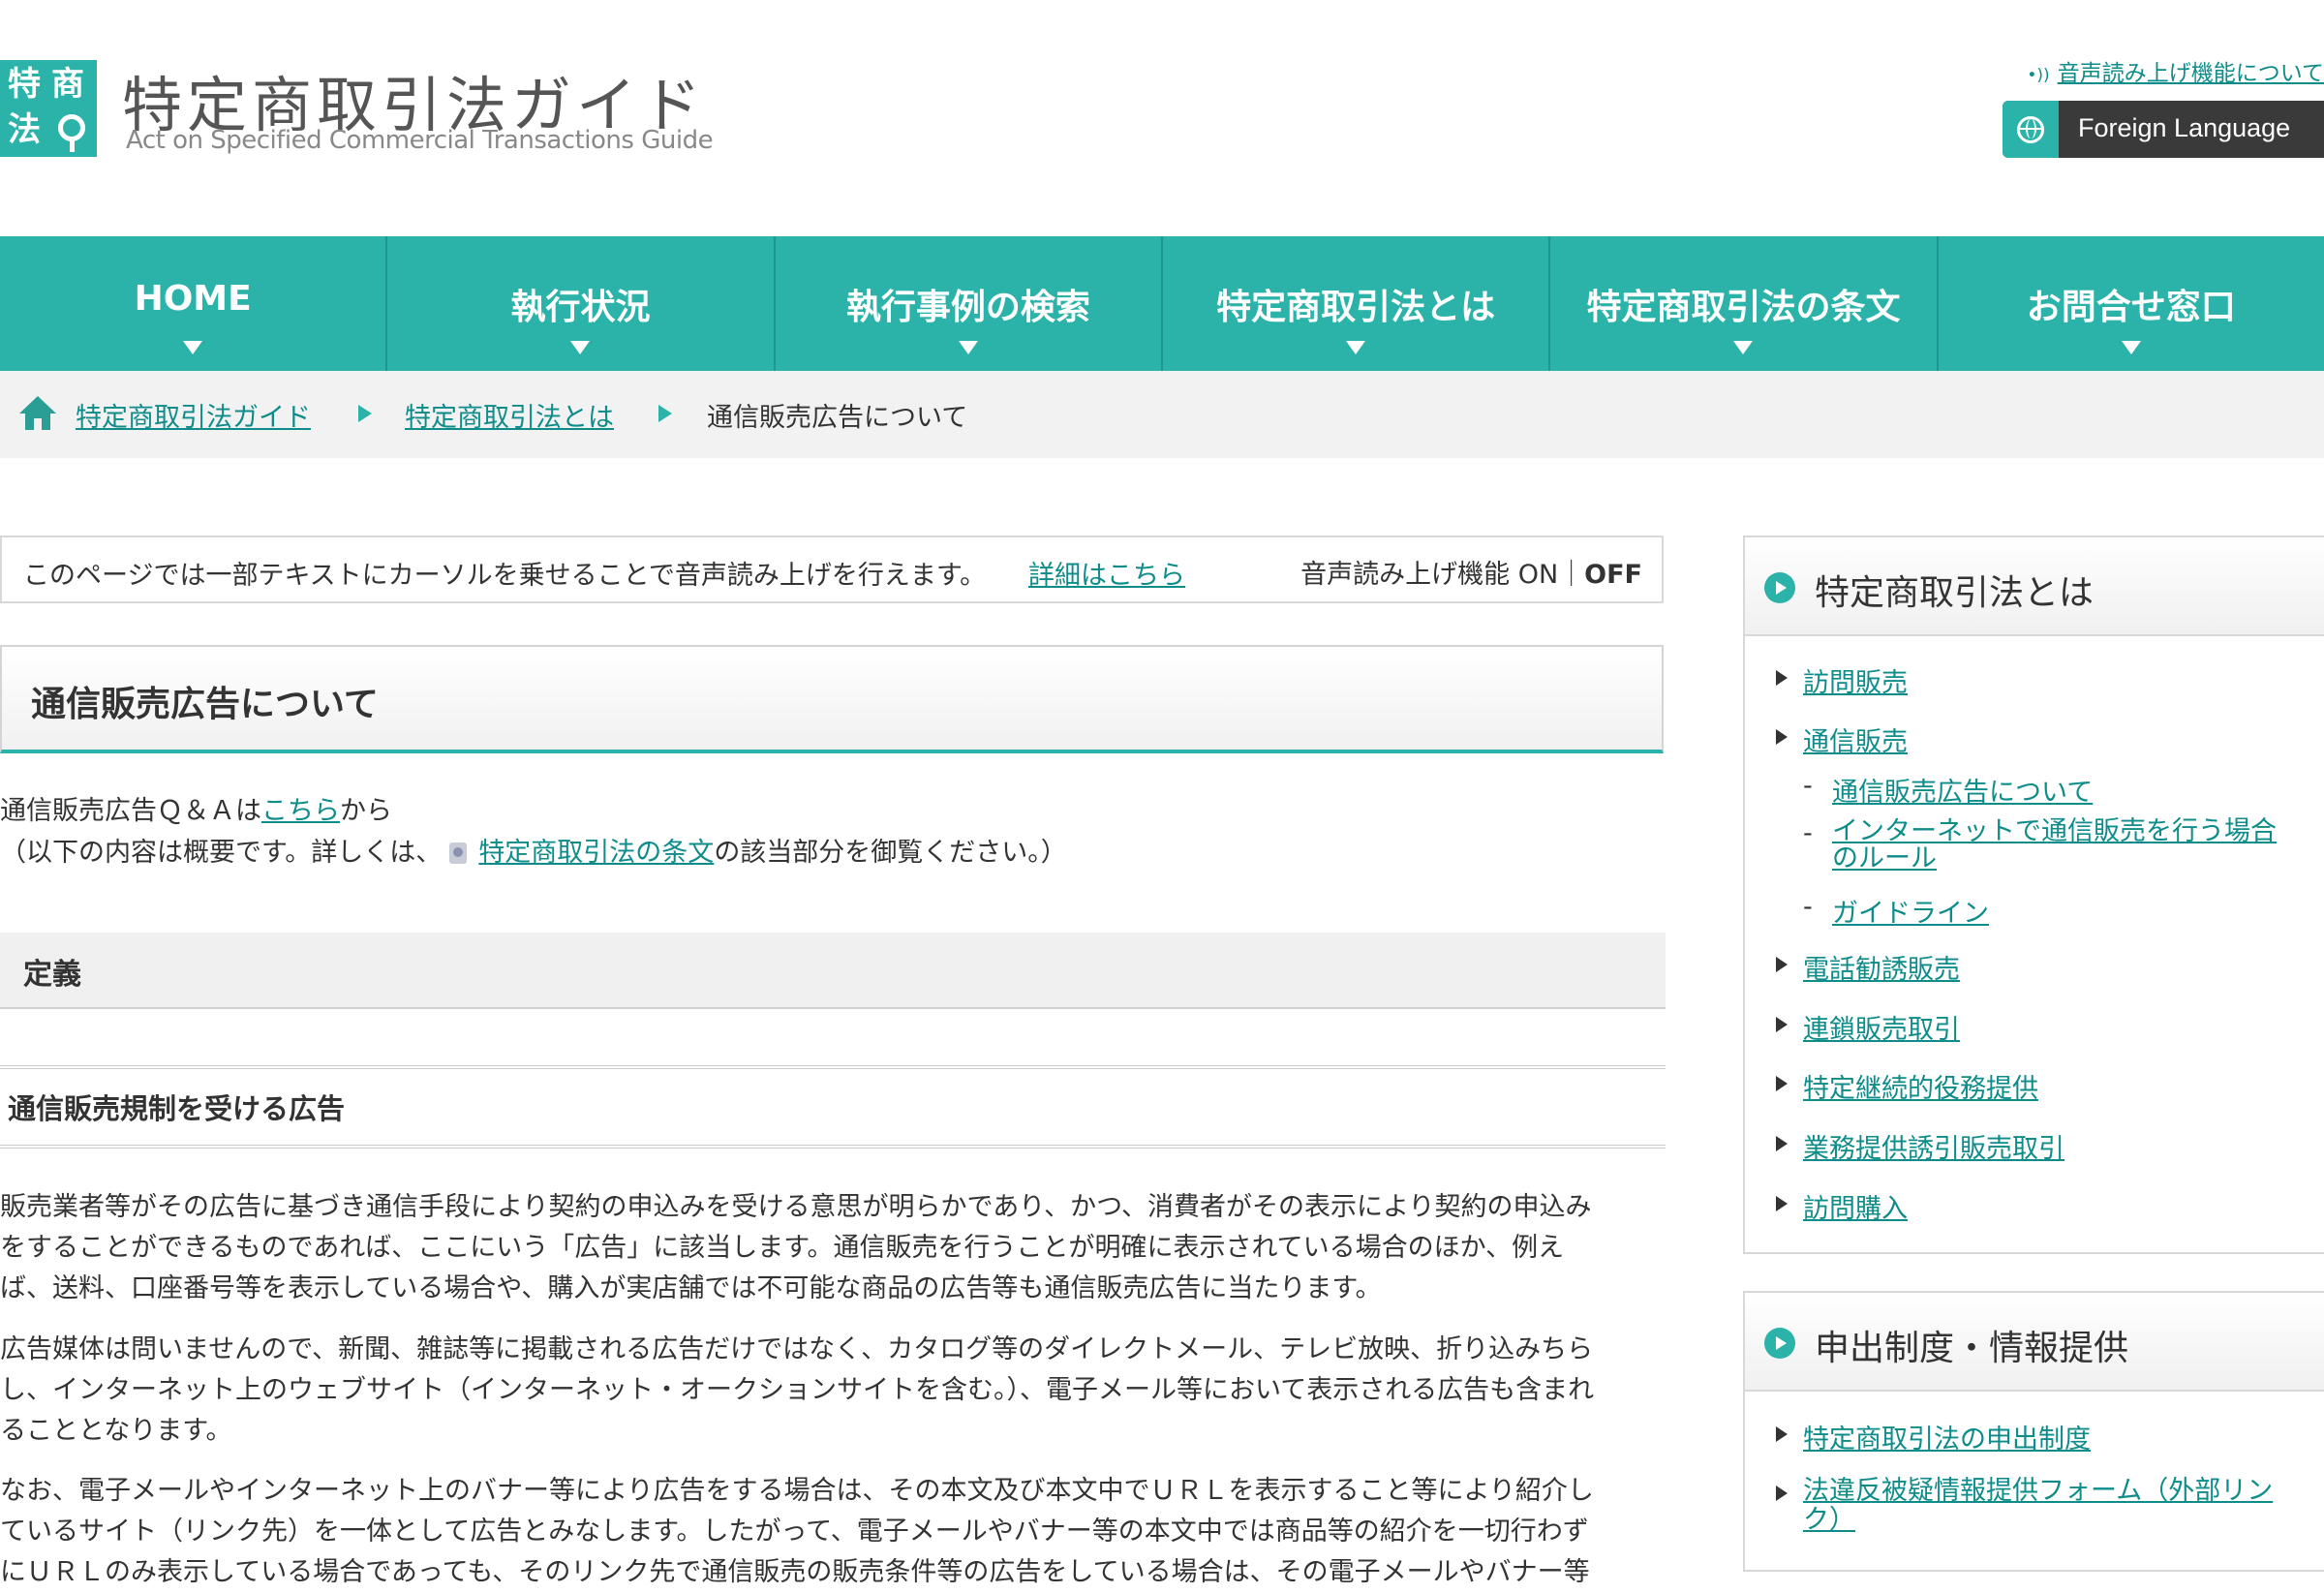 This screenshot has width=2324, height=1593. I want to click on tts-info: •)) 音声読み上げ機能について, so click(2175, 70).